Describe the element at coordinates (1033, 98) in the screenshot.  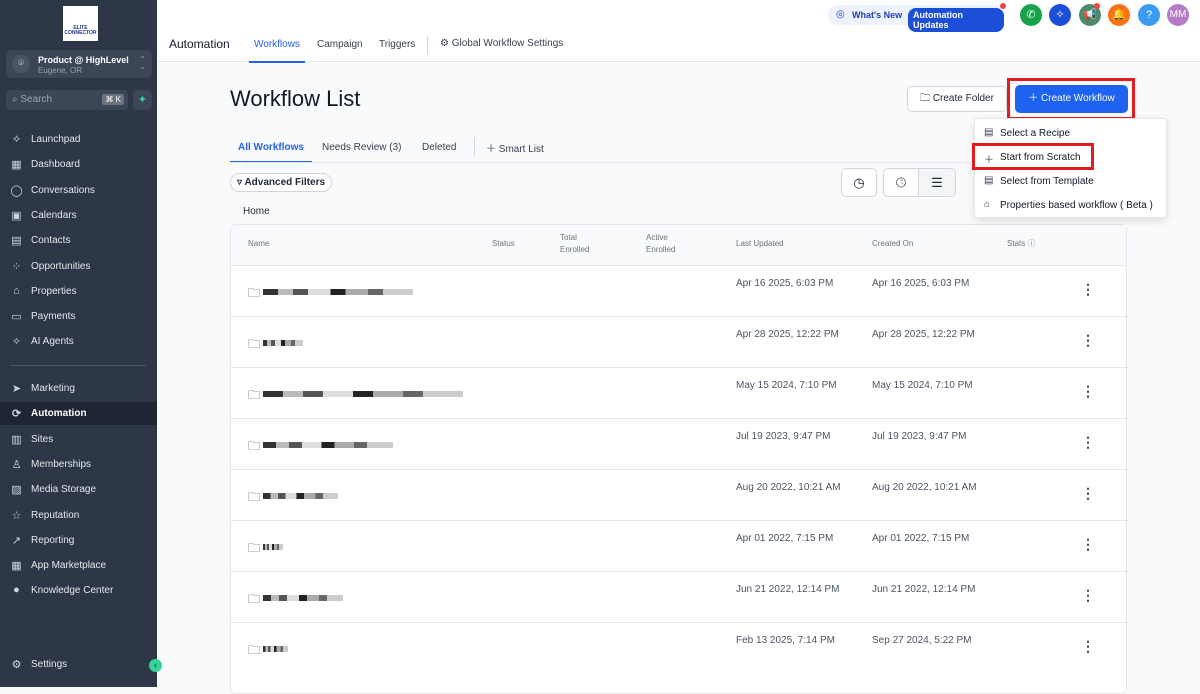
I see `plus-icon: ＋` at that location.